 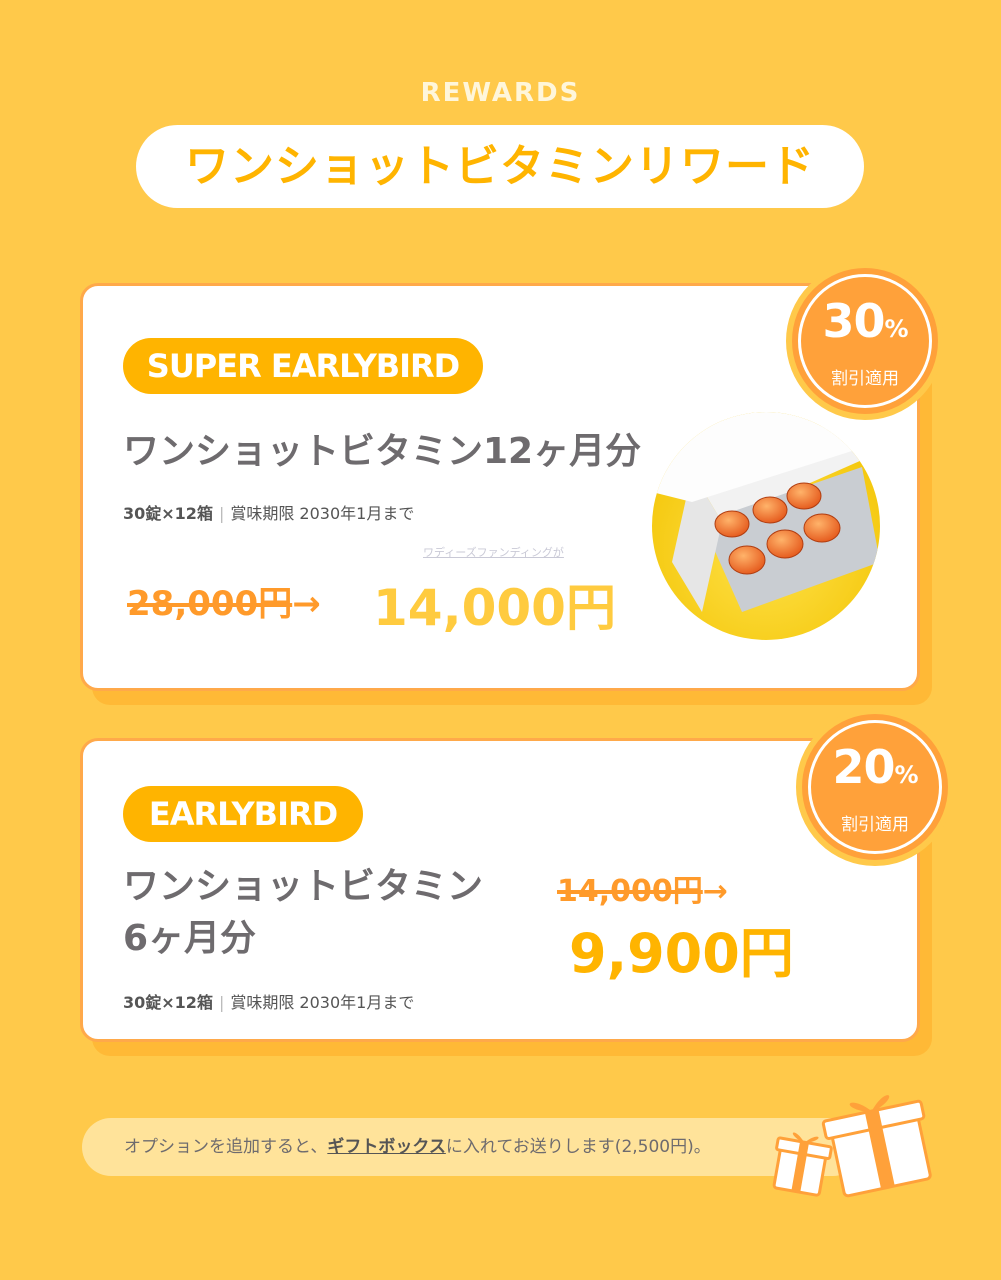 What do you see at coordinates (382, 451) in the screenshot?
I see `product-name: ワンショットビタミン12ヶ月分` at bounding box center [382, 451].